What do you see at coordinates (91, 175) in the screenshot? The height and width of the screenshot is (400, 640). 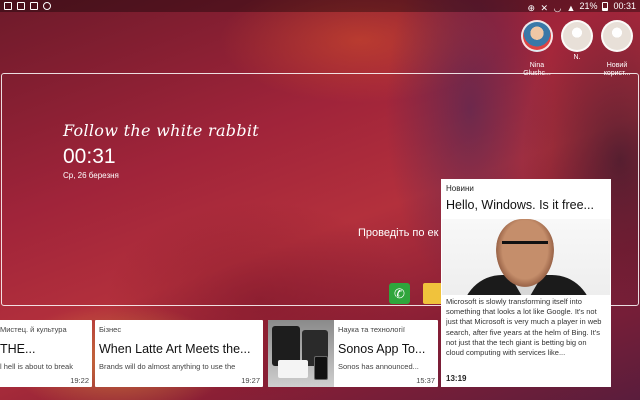 I see `lock-date: Ср, 26 березня` at bounding box center [91, 175].